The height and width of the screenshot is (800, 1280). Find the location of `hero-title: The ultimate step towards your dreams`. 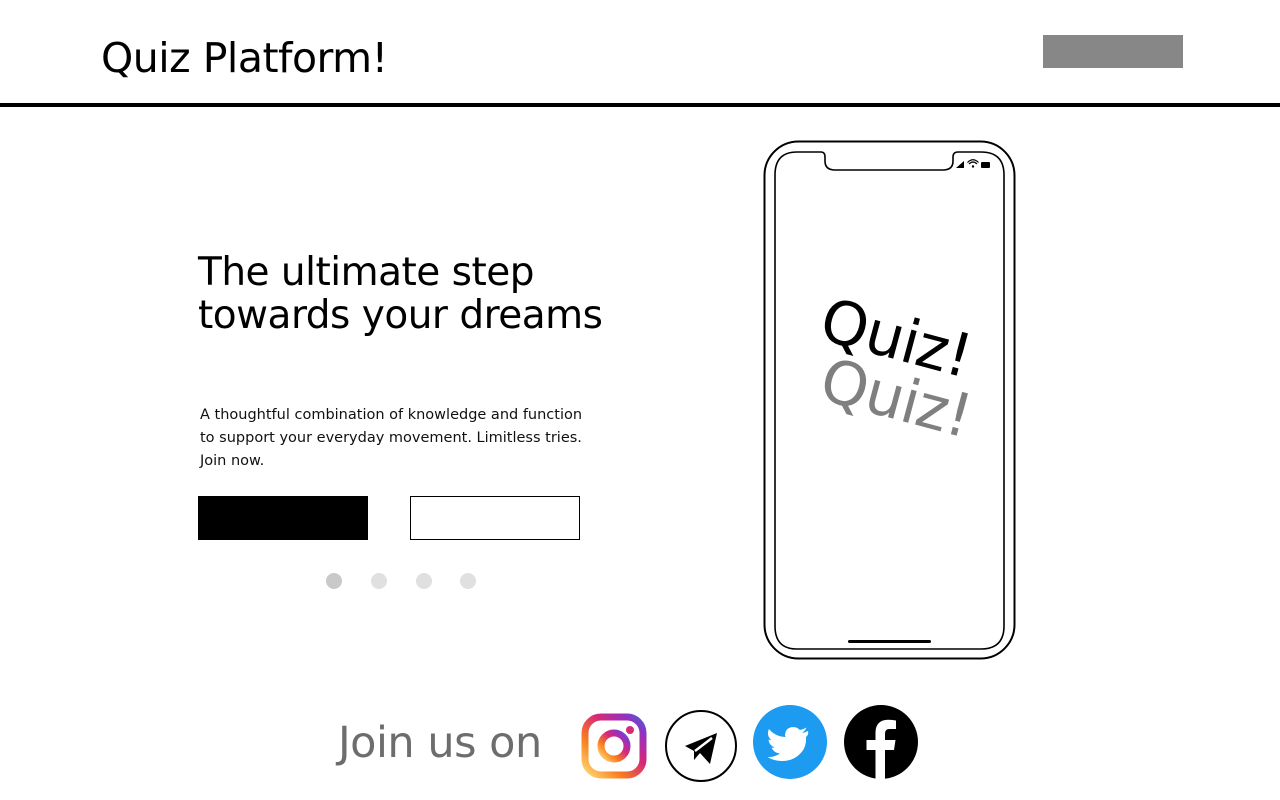

hero-title: The ultimate step towards your dreams is located at coordinates (400, 294).